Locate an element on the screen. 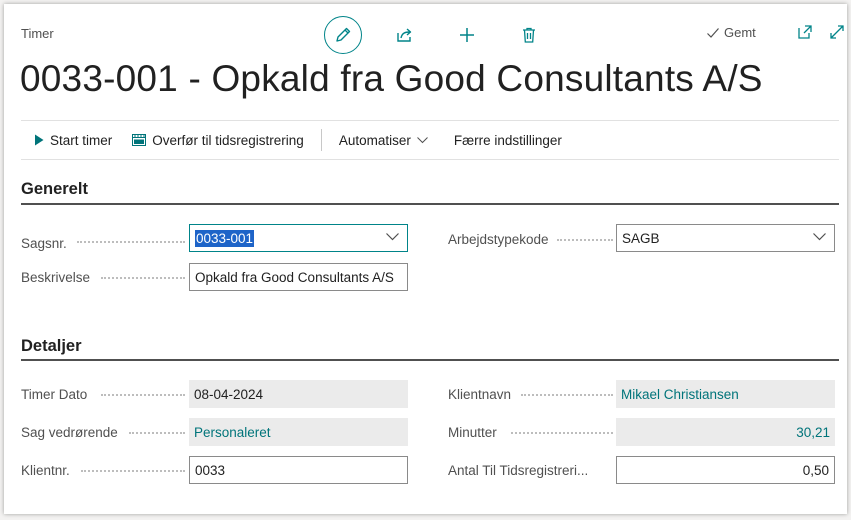 The height and width of the screenshot is (520, 851). fewer-options-button: Færre indstillinger is located at coordinates (508, 140).